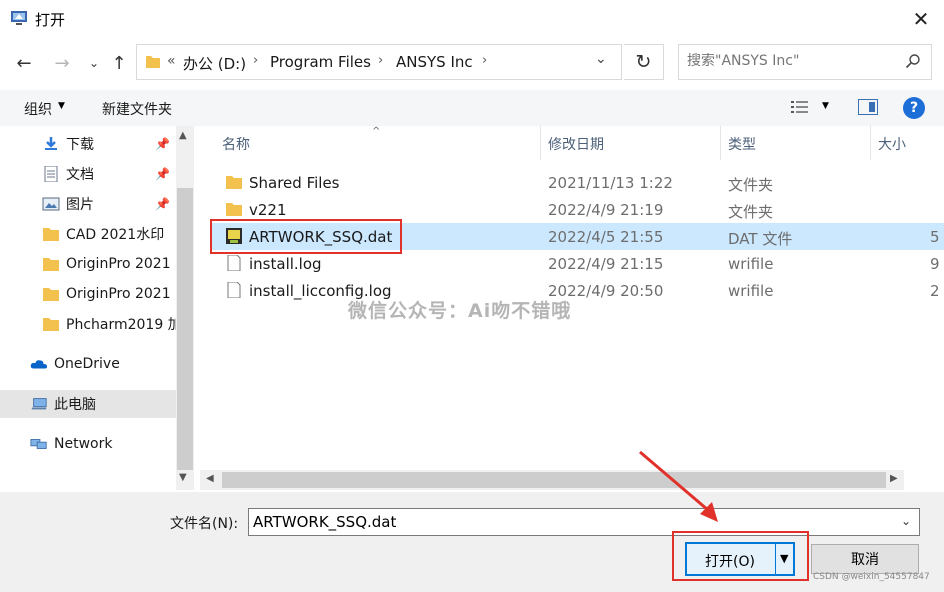  Describe the element at coordinates (88, 364) in the screenshot. I see `nav-item-onedrive: OneDrive` at that location.